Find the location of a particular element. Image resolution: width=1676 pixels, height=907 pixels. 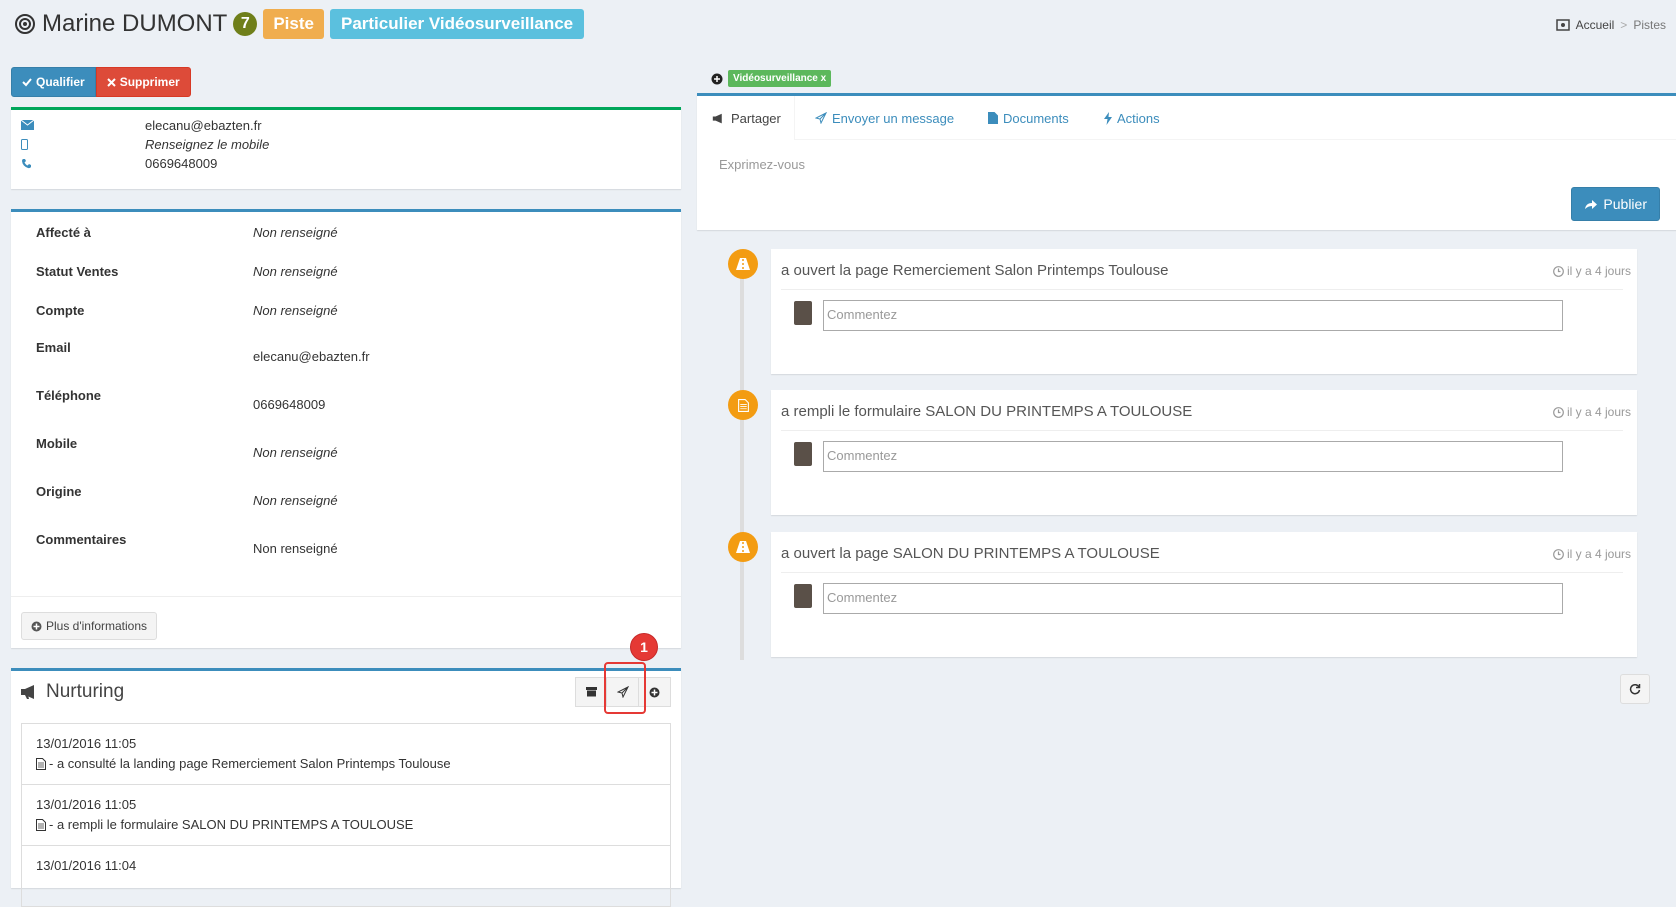

contact-email: elecanu@ebazten.fr is located at coordinates (203, 125).